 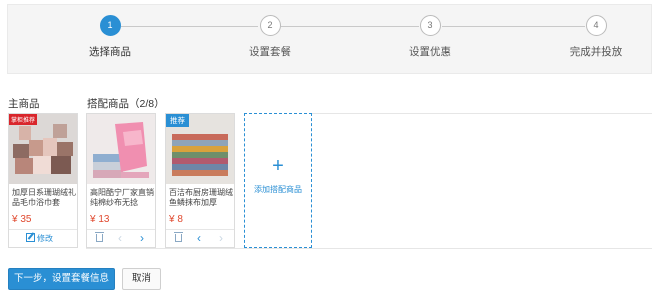 What do you see at coordinates (22, 219) in the screenshot?
I see `product-price: ¥ 35` at bounding box center [22, 219].